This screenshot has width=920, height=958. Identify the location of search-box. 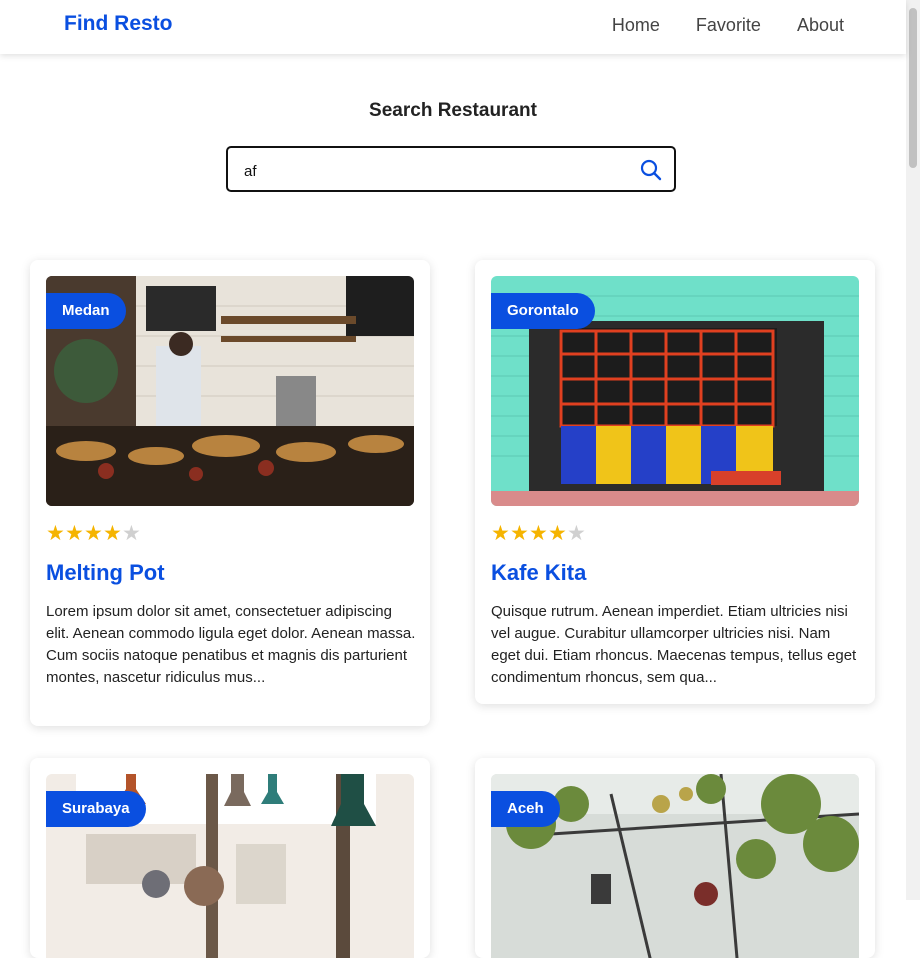
(451, 169).